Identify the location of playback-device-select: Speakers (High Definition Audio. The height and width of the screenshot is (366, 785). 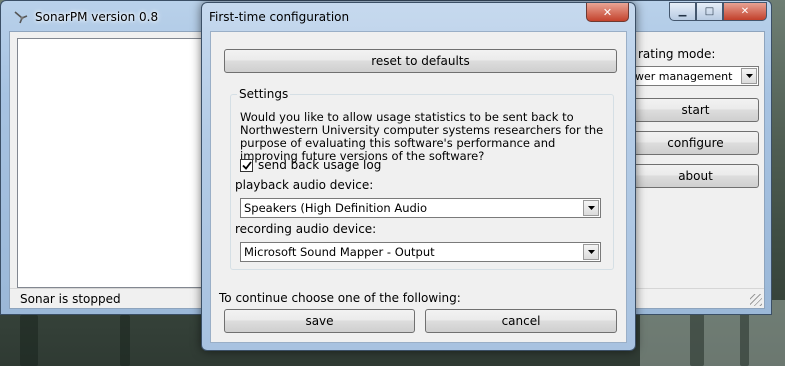
(420, 208).